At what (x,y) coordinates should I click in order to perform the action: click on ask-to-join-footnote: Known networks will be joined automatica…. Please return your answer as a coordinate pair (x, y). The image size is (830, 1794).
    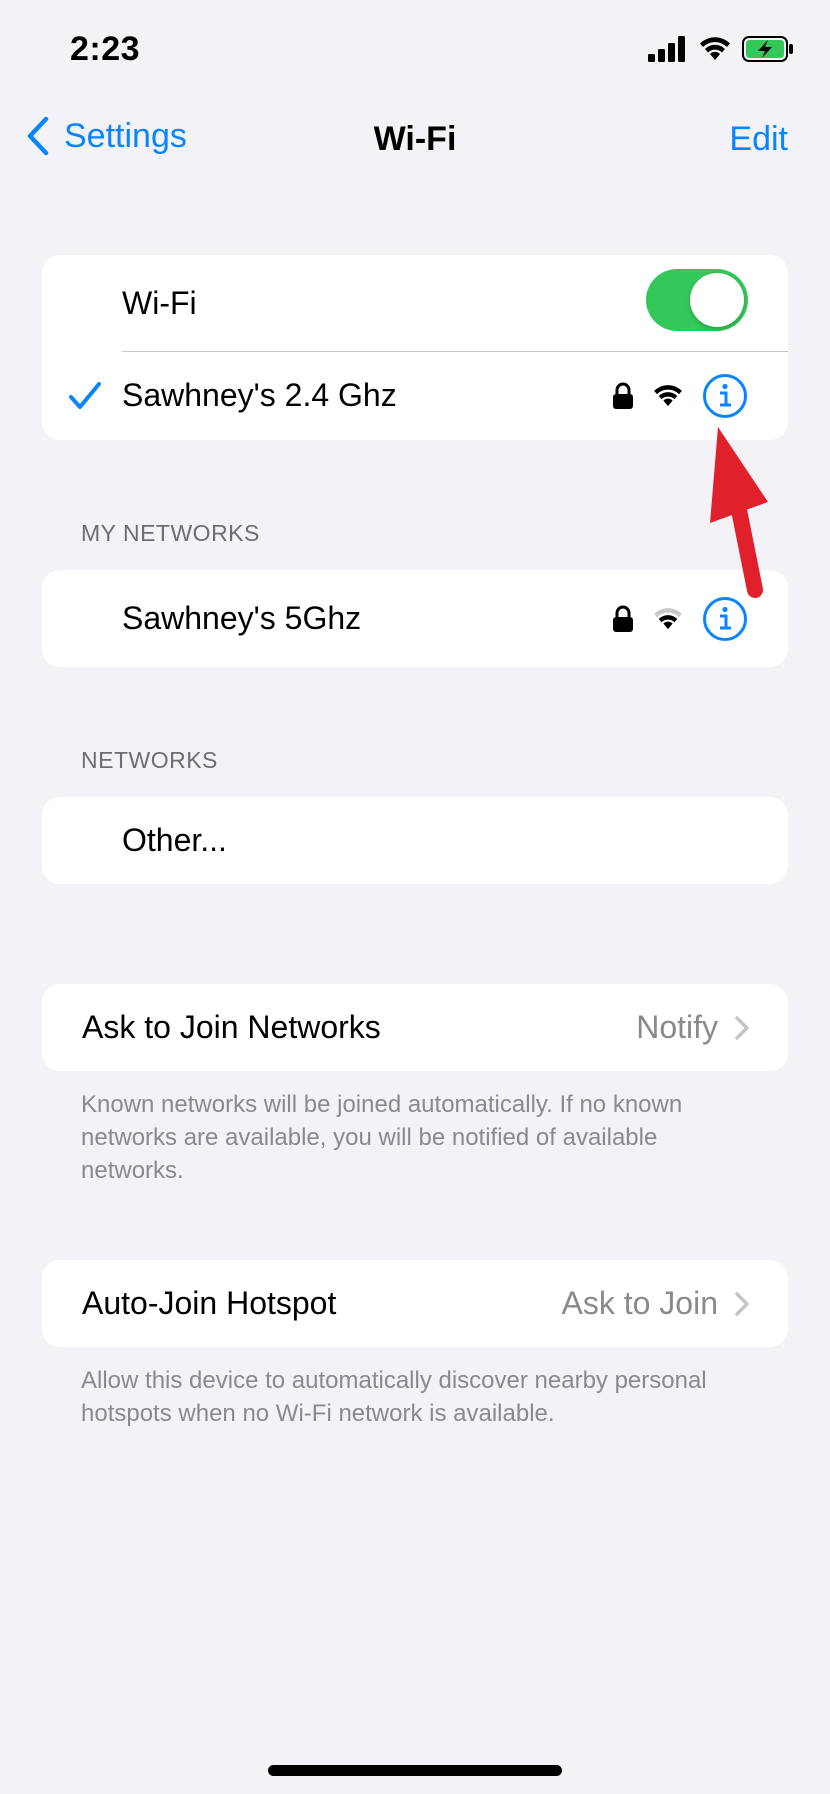
    Looking at the image, I should click on (382, 1137).